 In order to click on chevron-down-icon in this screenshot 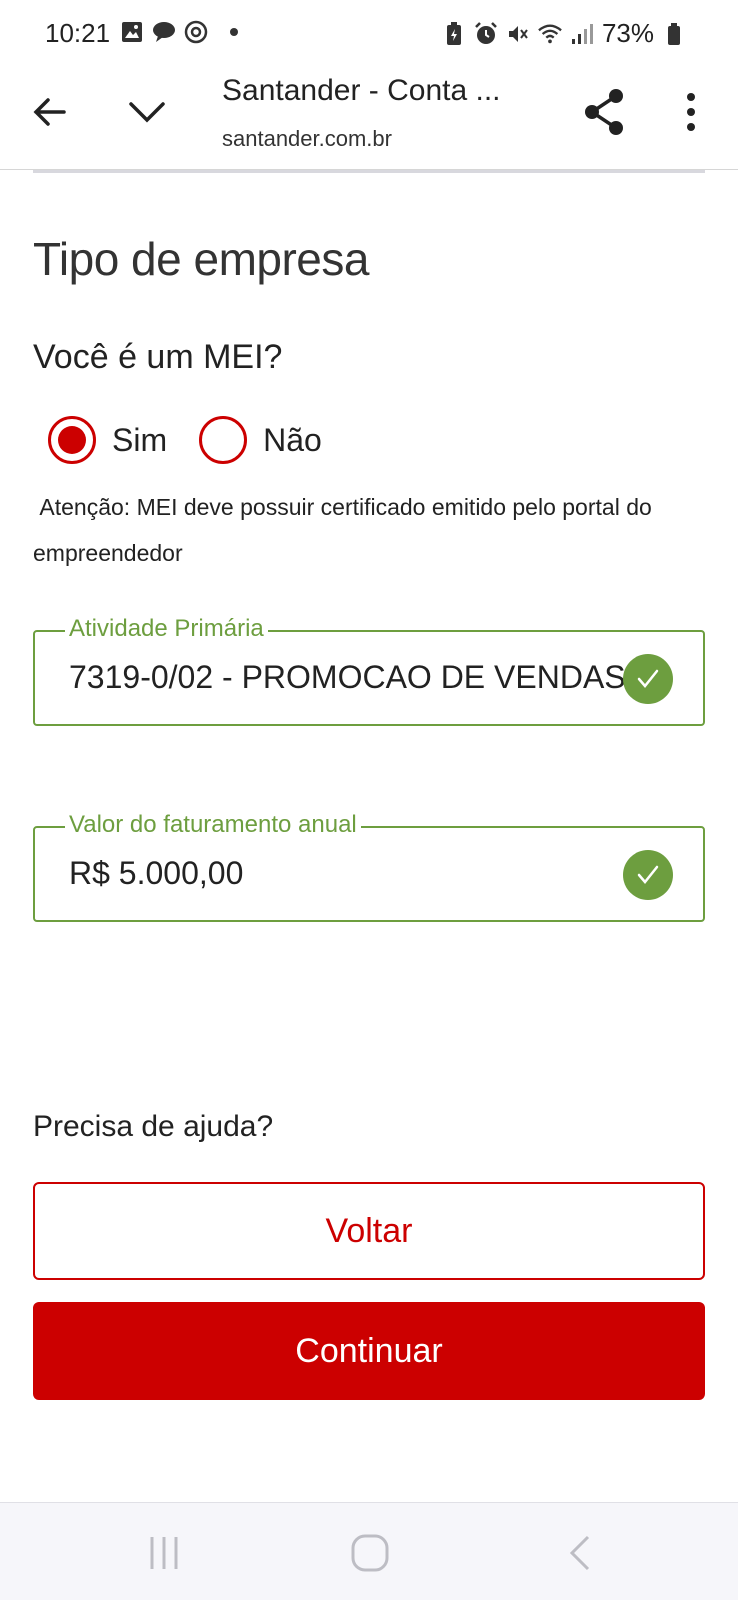, I will do `click(147, 112)`.